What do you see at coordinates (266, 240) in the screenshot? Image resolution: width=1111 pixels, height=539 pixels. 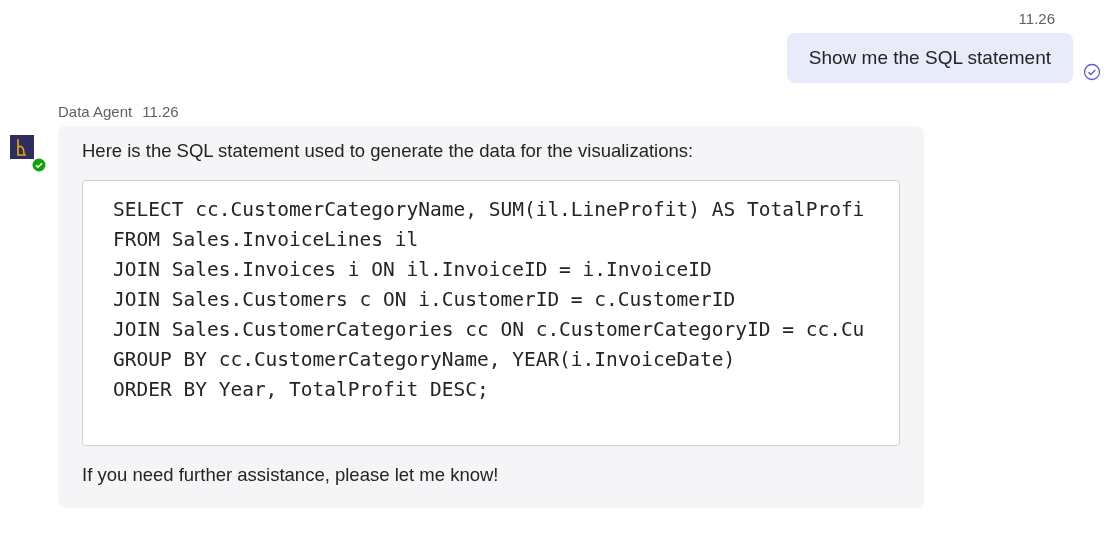 I see `code-line: FROM Sales.InvoiceLines il` at bounding box center [266, 240].